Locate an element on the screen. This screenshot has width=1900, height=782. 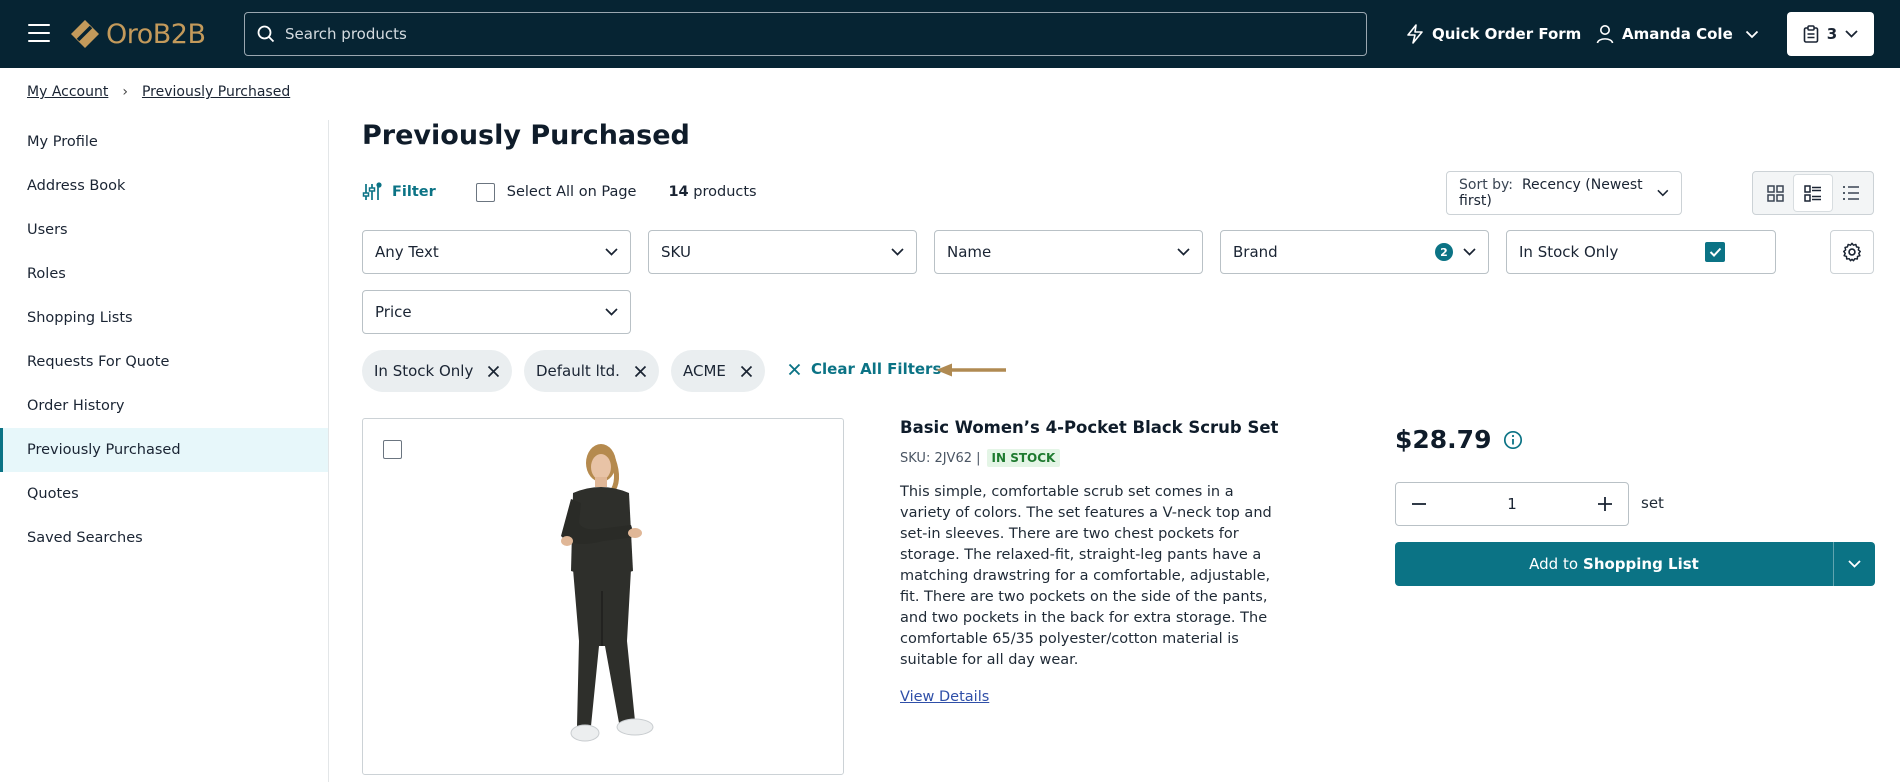
chip-label: ACME is located at coordinates (704, 371).